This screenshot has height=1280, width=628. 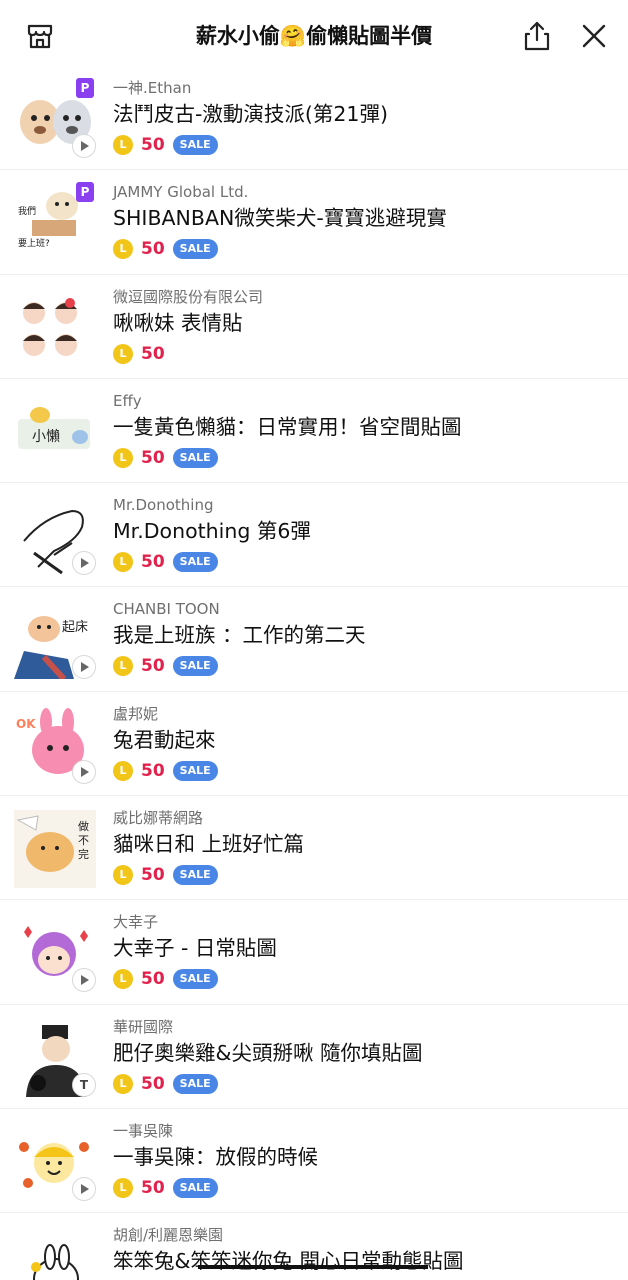 What do you see at coordinates (168, 1235) in the screenshot?
I see `sticker-author: 胡創/利麗恩樂園` at bounding box center [168, 1235].